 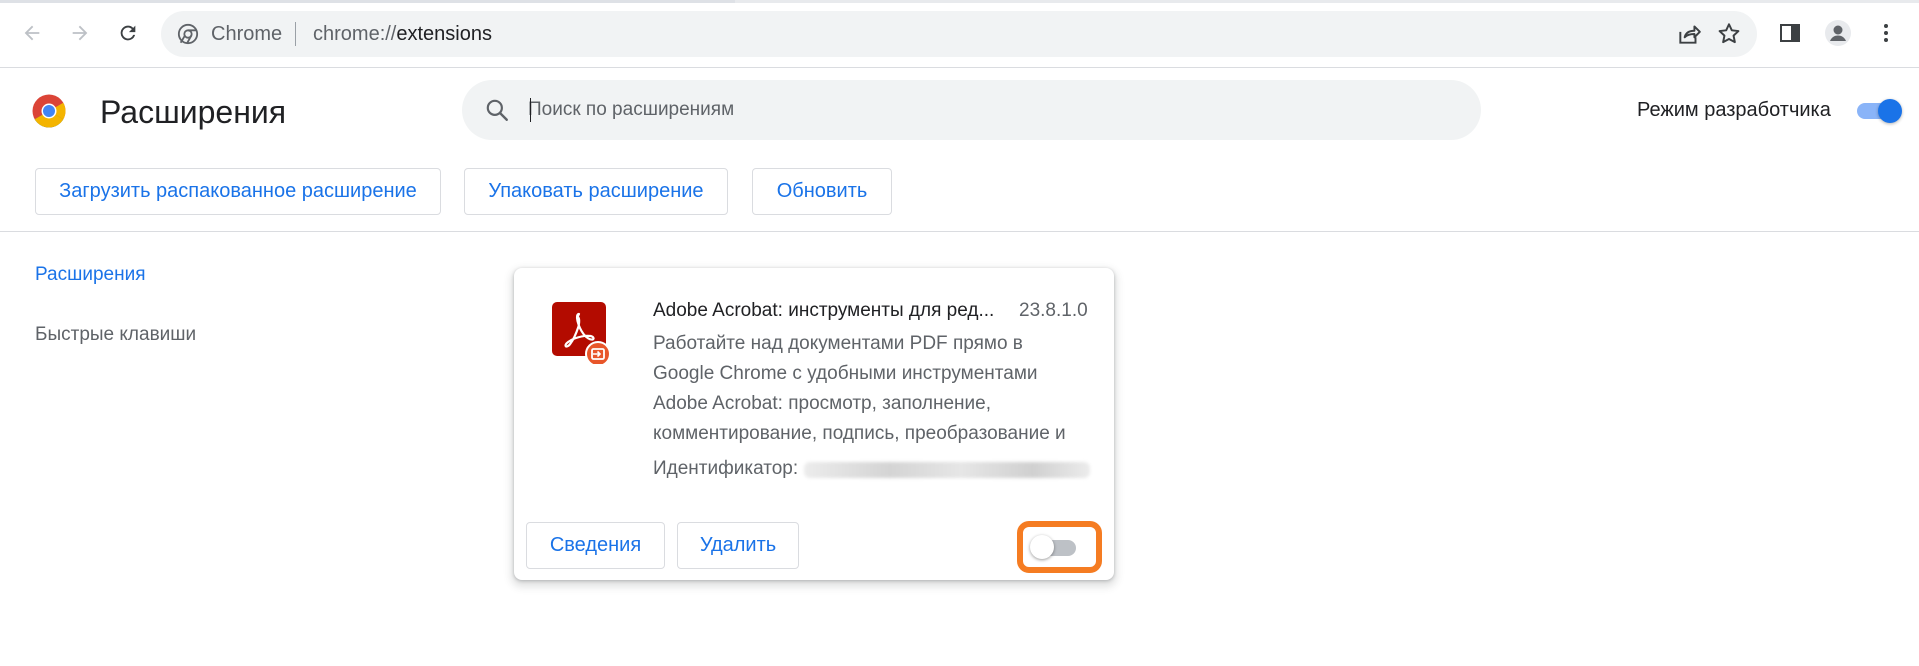 I want to click on forward-arrow-icon, so click(x=80, y=33).